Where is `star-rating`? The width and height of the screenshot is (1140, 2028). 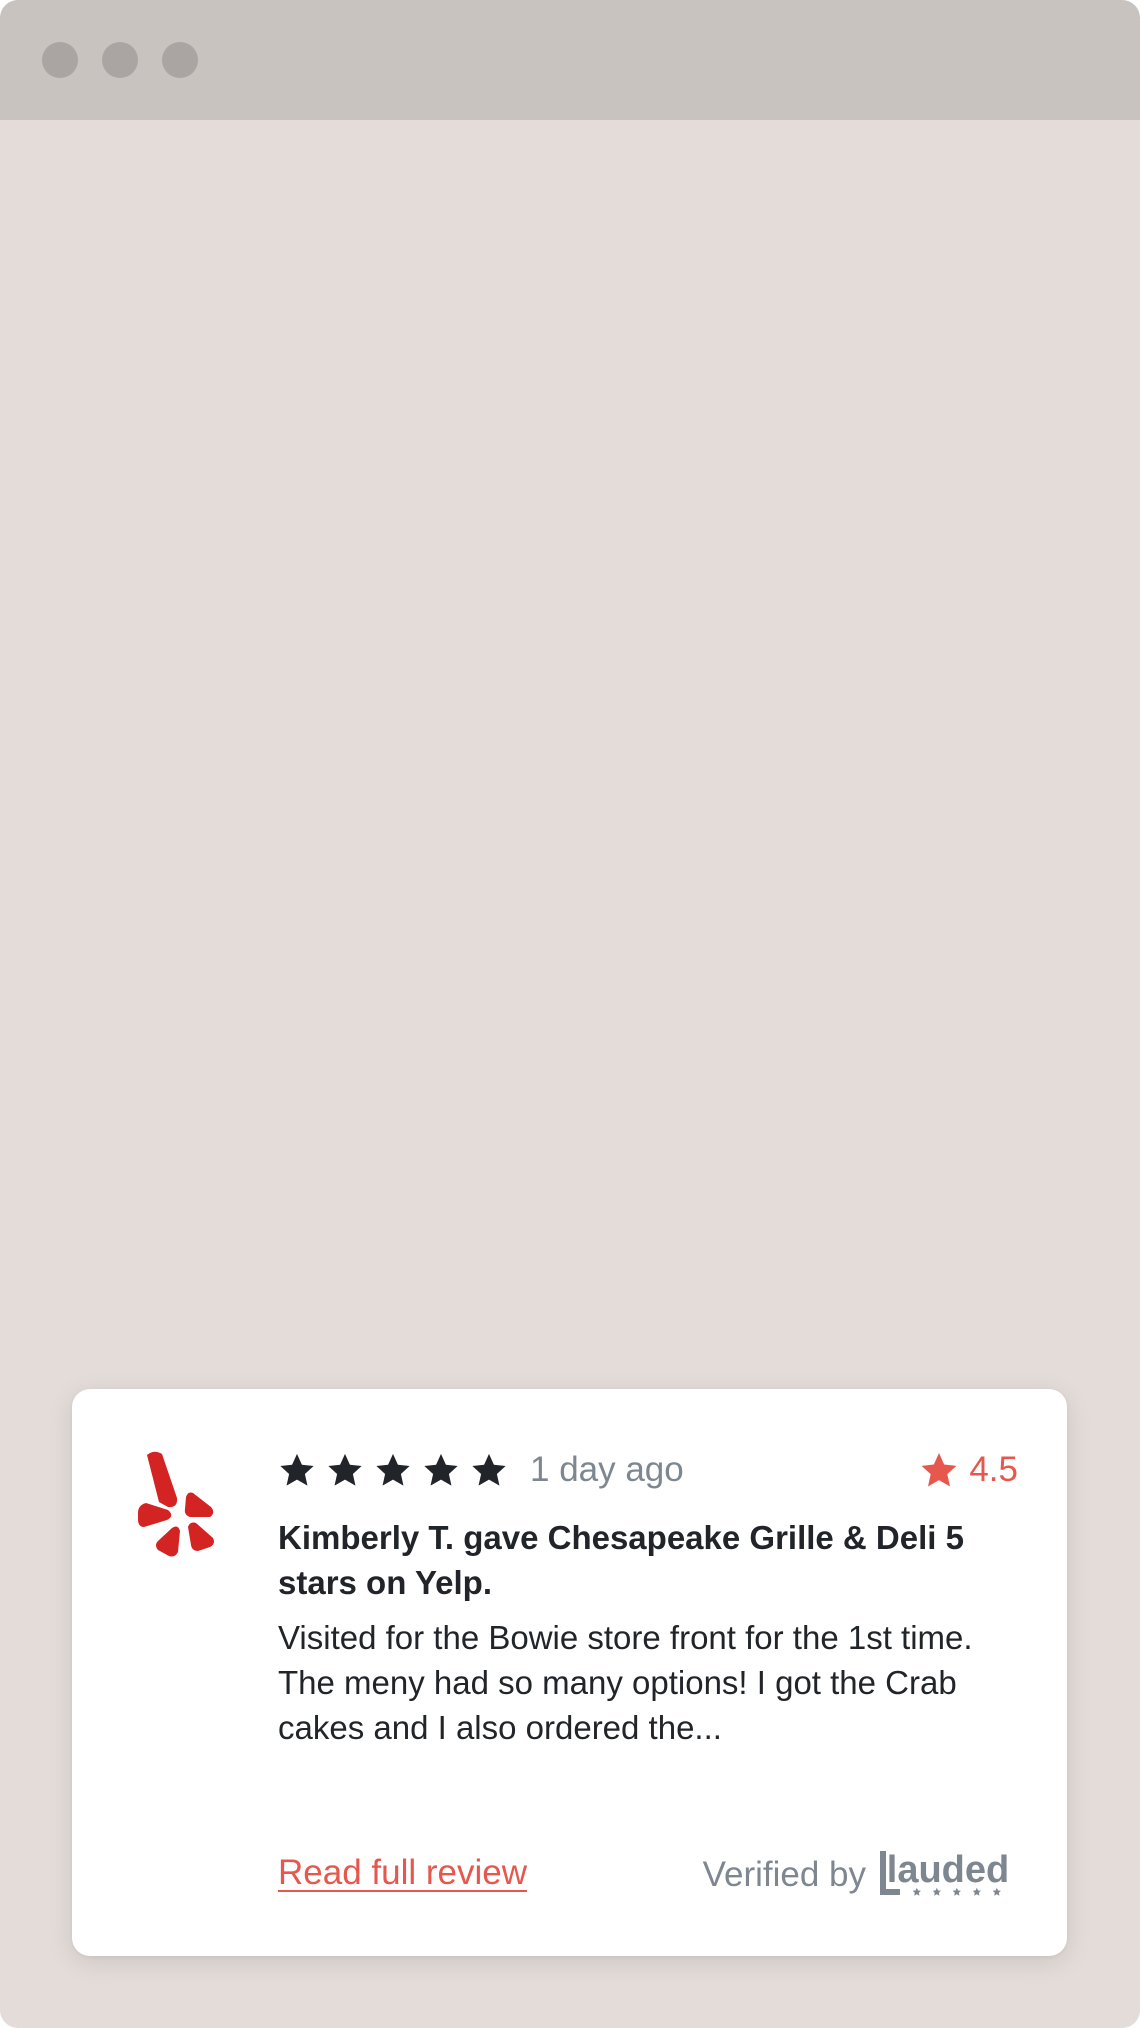
star-rating is located at coordinates (398, 1470).